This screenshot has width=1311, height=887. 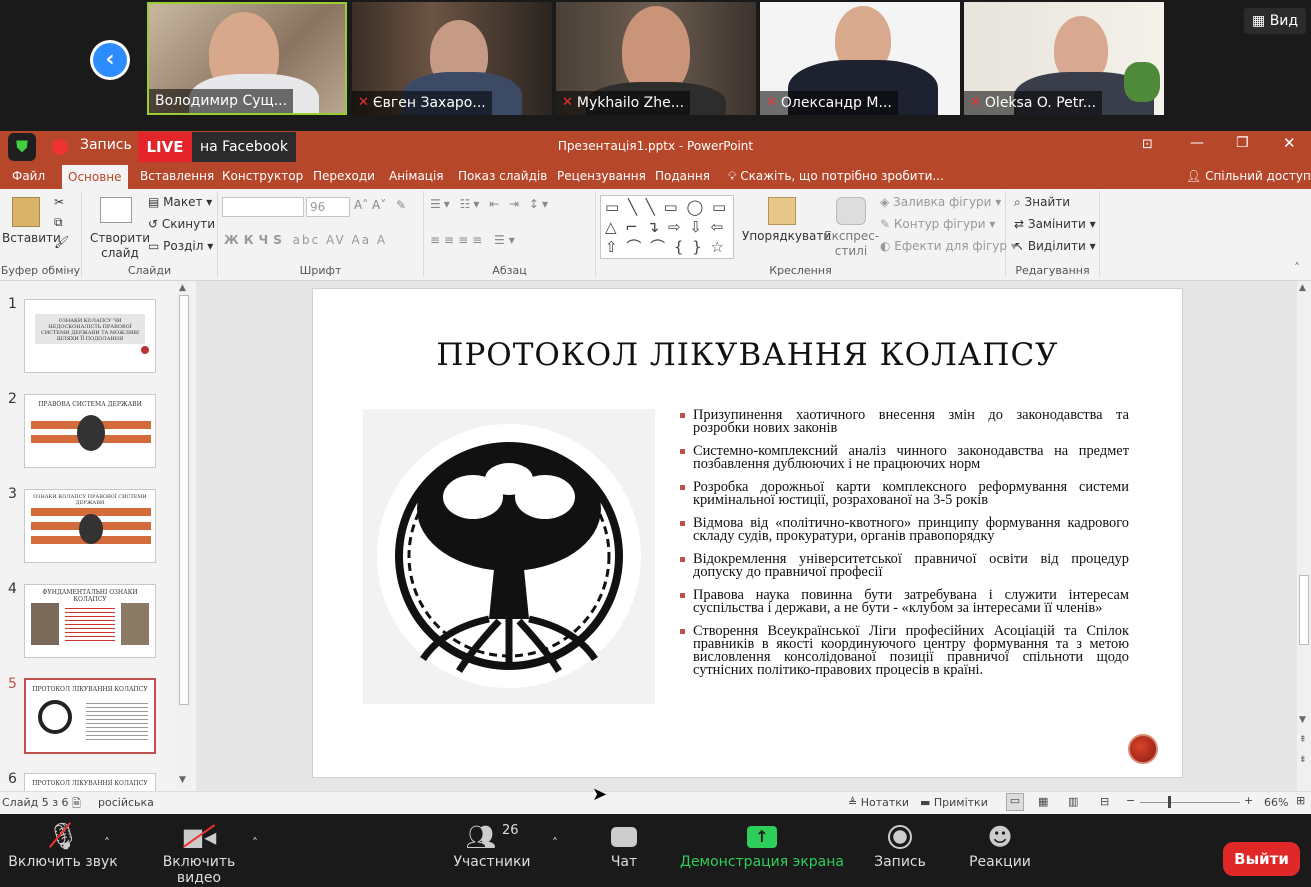 I want to click on find-button: ⌕ Знайти, so click(x=1042, y=202).